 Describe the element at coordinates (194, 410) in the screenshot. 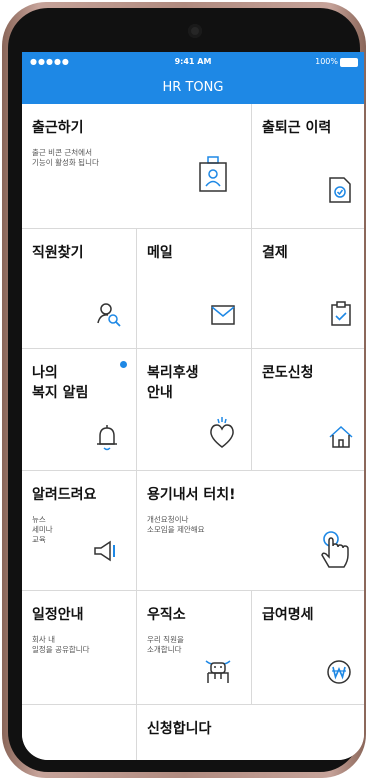

I see `tile-welfare-info: 복리후생 안내` at that location.